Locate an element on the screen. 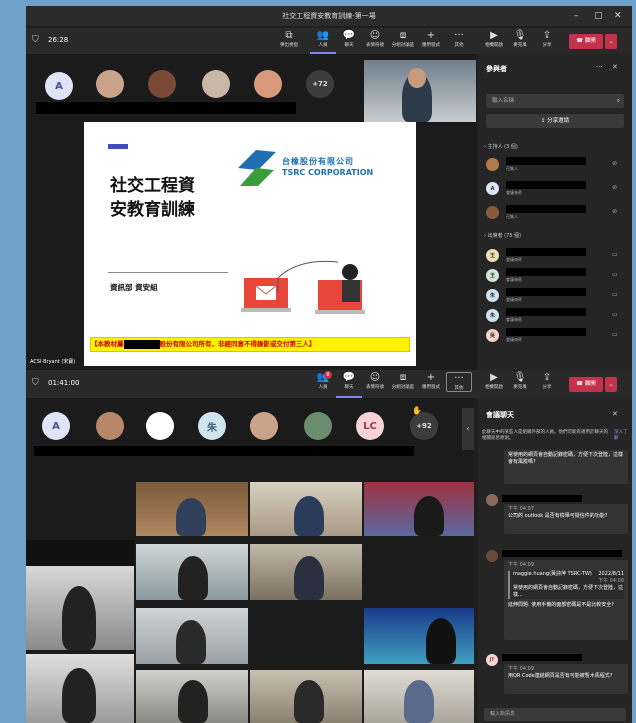 The image size is (636, 723). accent-bar is located at coordinates (118, 146).